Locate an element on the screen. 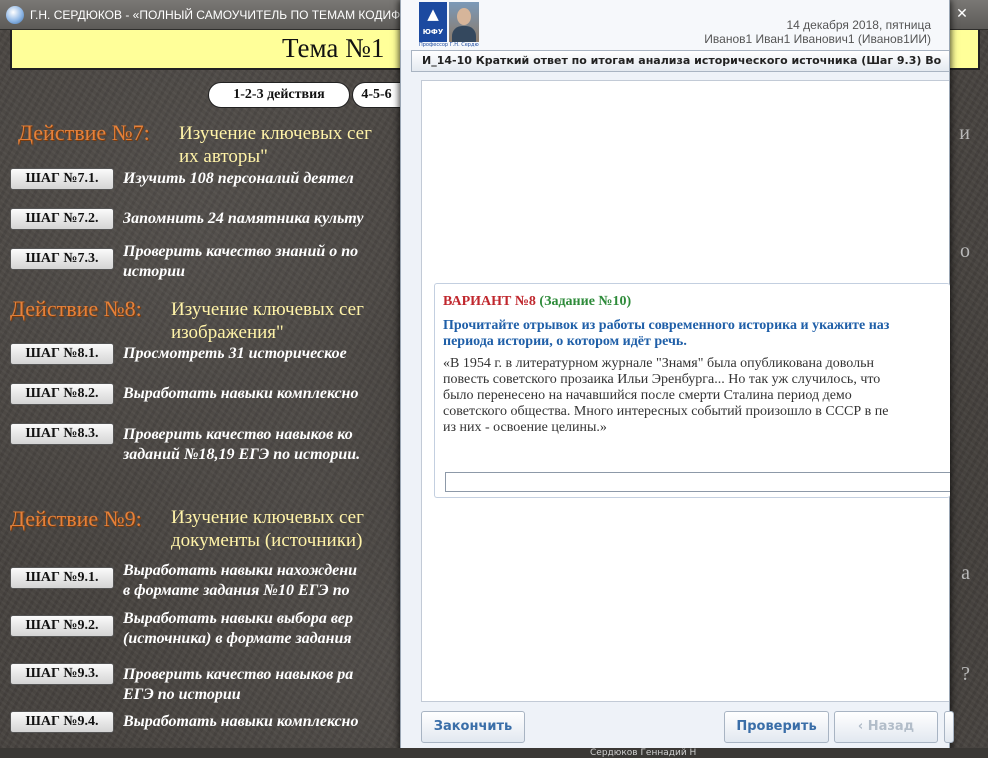 This screenshot has width=988, height=758. action-7-description: Изучение ключевых сег их авторы" is located at coordinates (275, 145).